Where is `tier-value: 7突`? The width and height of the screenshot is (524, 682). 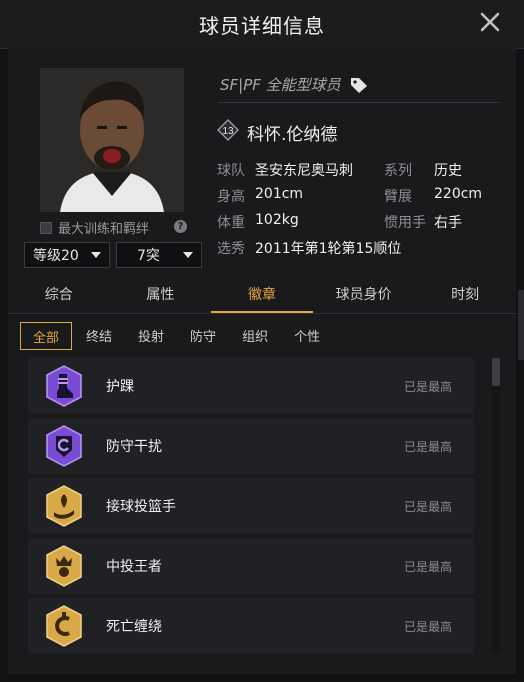
tier-value: 7突 is located at coordinates (148, 256).